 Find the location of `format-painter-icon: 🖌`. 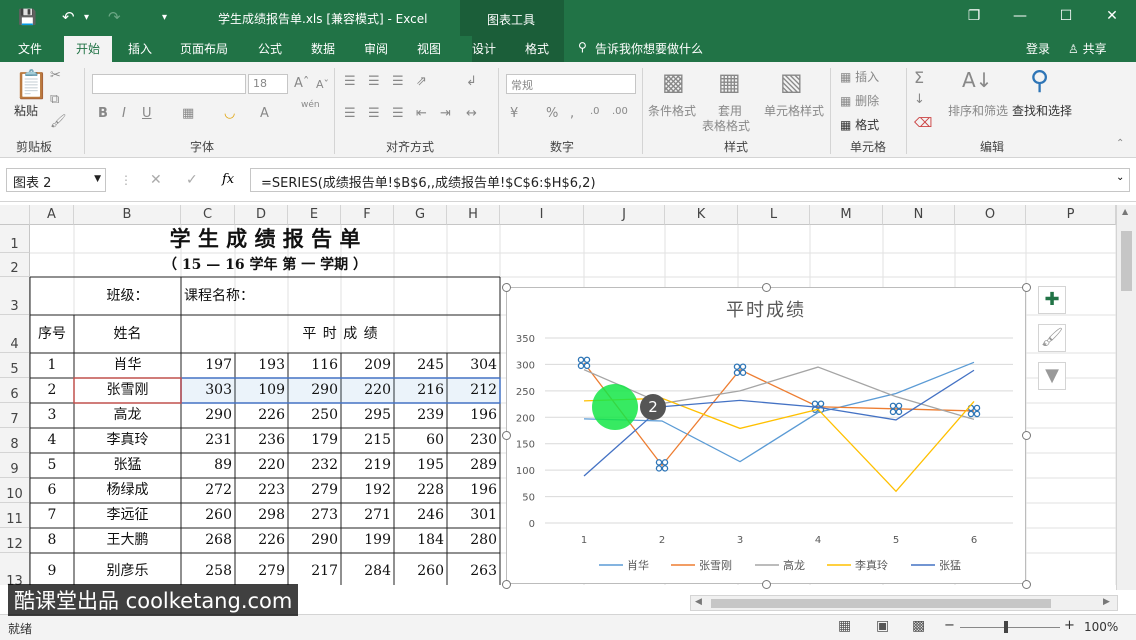

format-painter-icon: 🖌 is located at coordinates (58, 121).